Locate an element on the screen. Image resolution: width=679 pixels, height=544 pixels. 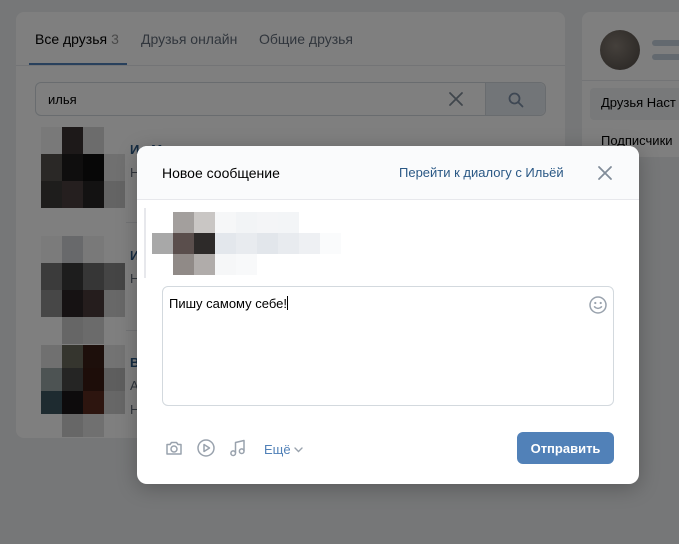
message-input: Пишу самому себе! is located at coordinates (388, 346).